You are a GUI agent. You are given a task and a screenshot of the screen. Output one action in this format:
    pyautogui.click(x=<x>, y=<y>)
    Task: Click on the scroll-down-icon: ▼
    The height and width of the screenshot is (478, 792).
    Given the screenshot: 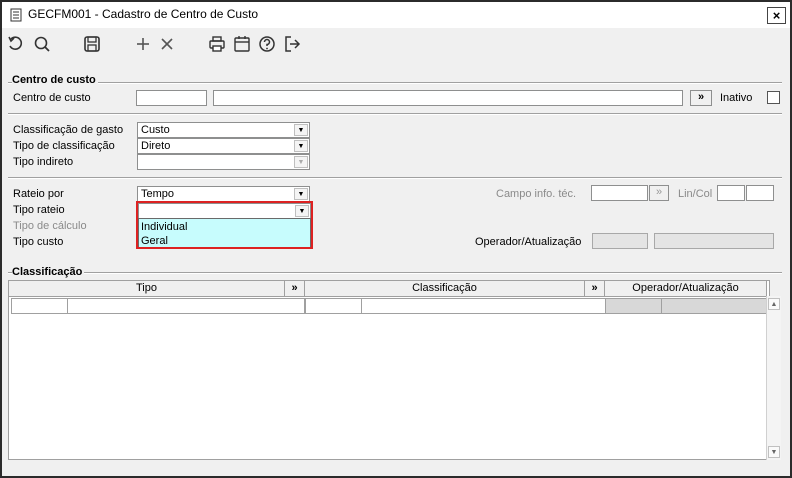 What is the action you would take?
    pyautogui.click(x=774, y=452)
    